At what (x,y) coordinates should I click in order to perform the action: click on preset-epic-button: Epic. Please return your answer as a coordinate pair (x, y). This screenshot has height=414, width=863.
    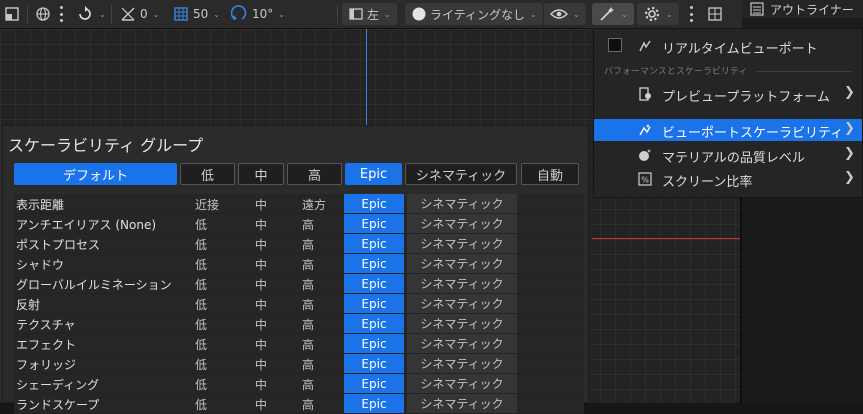
    Looking at the image, I should click on (373, 174).